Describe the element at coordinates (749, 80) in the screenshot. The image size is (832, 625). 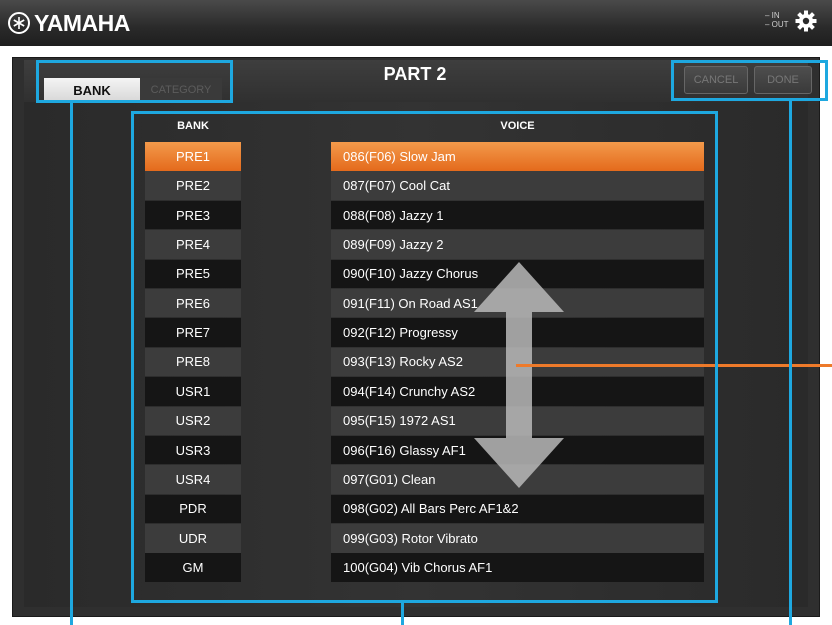
I see `callout-buttons-box` at that location.